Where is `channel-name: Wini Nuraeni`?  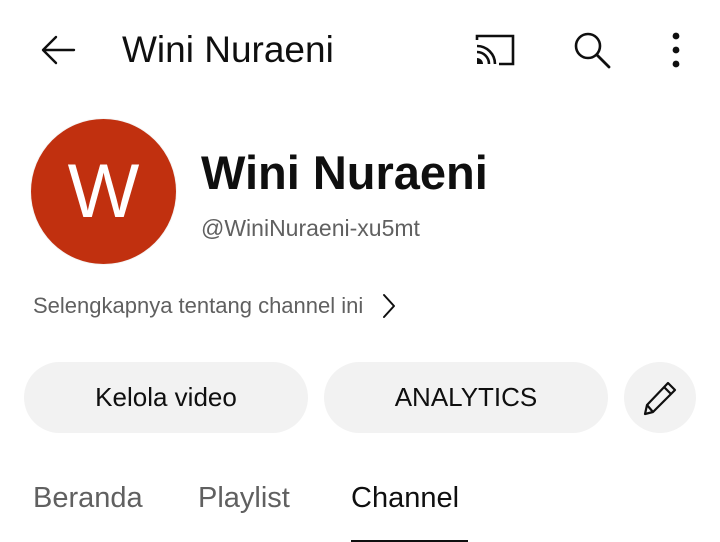 channel-name: Wini Nuraeni is located at coordinates (344, 172).